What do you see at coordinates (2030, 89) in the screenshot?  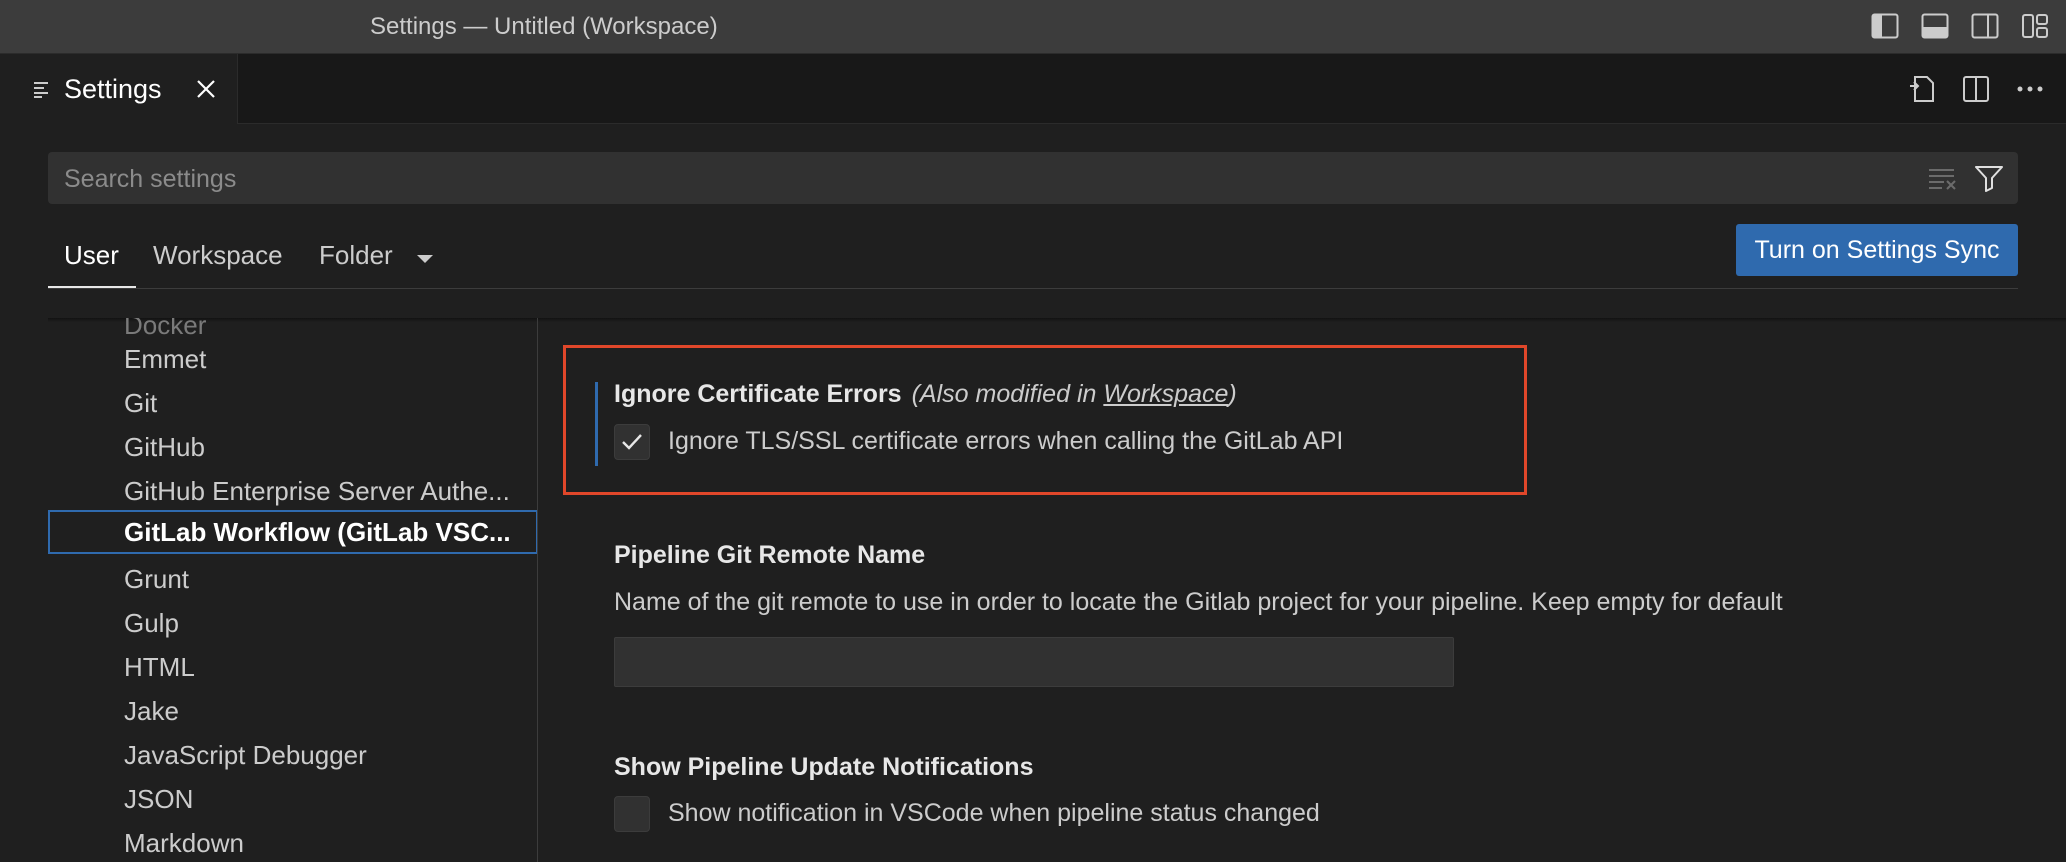 I see `more-actions-icon` at bounding box center [2030, 89].